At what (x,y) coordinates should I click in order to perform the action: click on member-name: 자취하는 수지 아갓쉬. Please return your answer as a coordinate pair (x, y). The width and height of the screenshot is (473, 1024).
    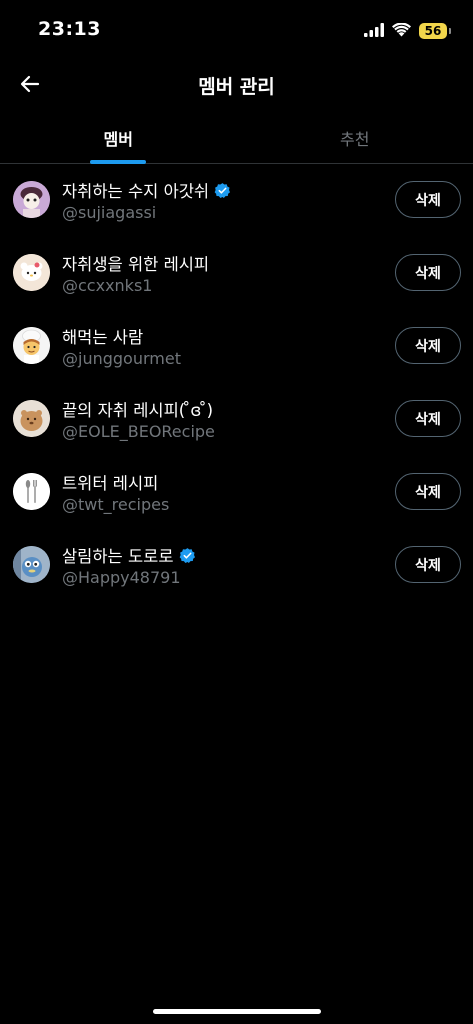
    Looking at the image, I should click on (146, 190).